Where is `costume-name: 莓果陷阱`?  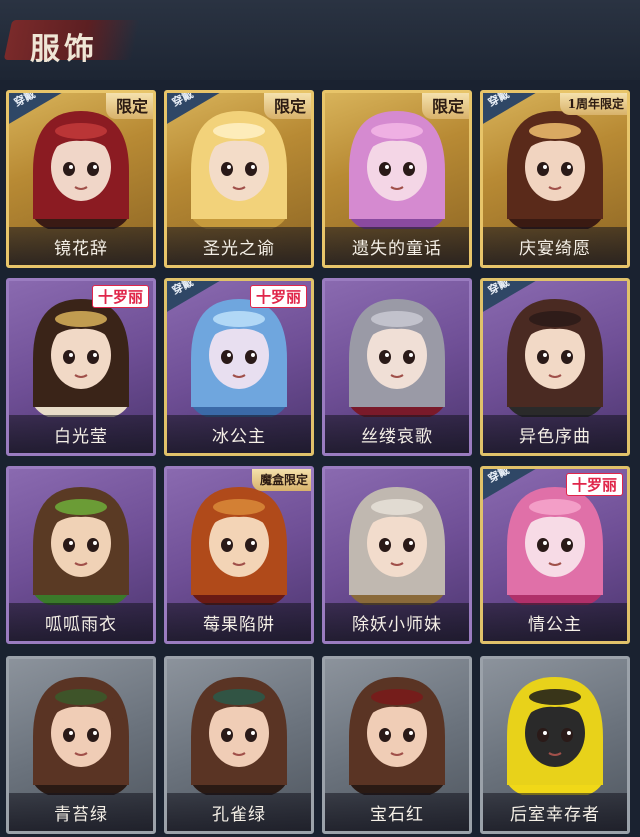 costume-name: 莓果陷阱 is located at coordinates (239, 624).